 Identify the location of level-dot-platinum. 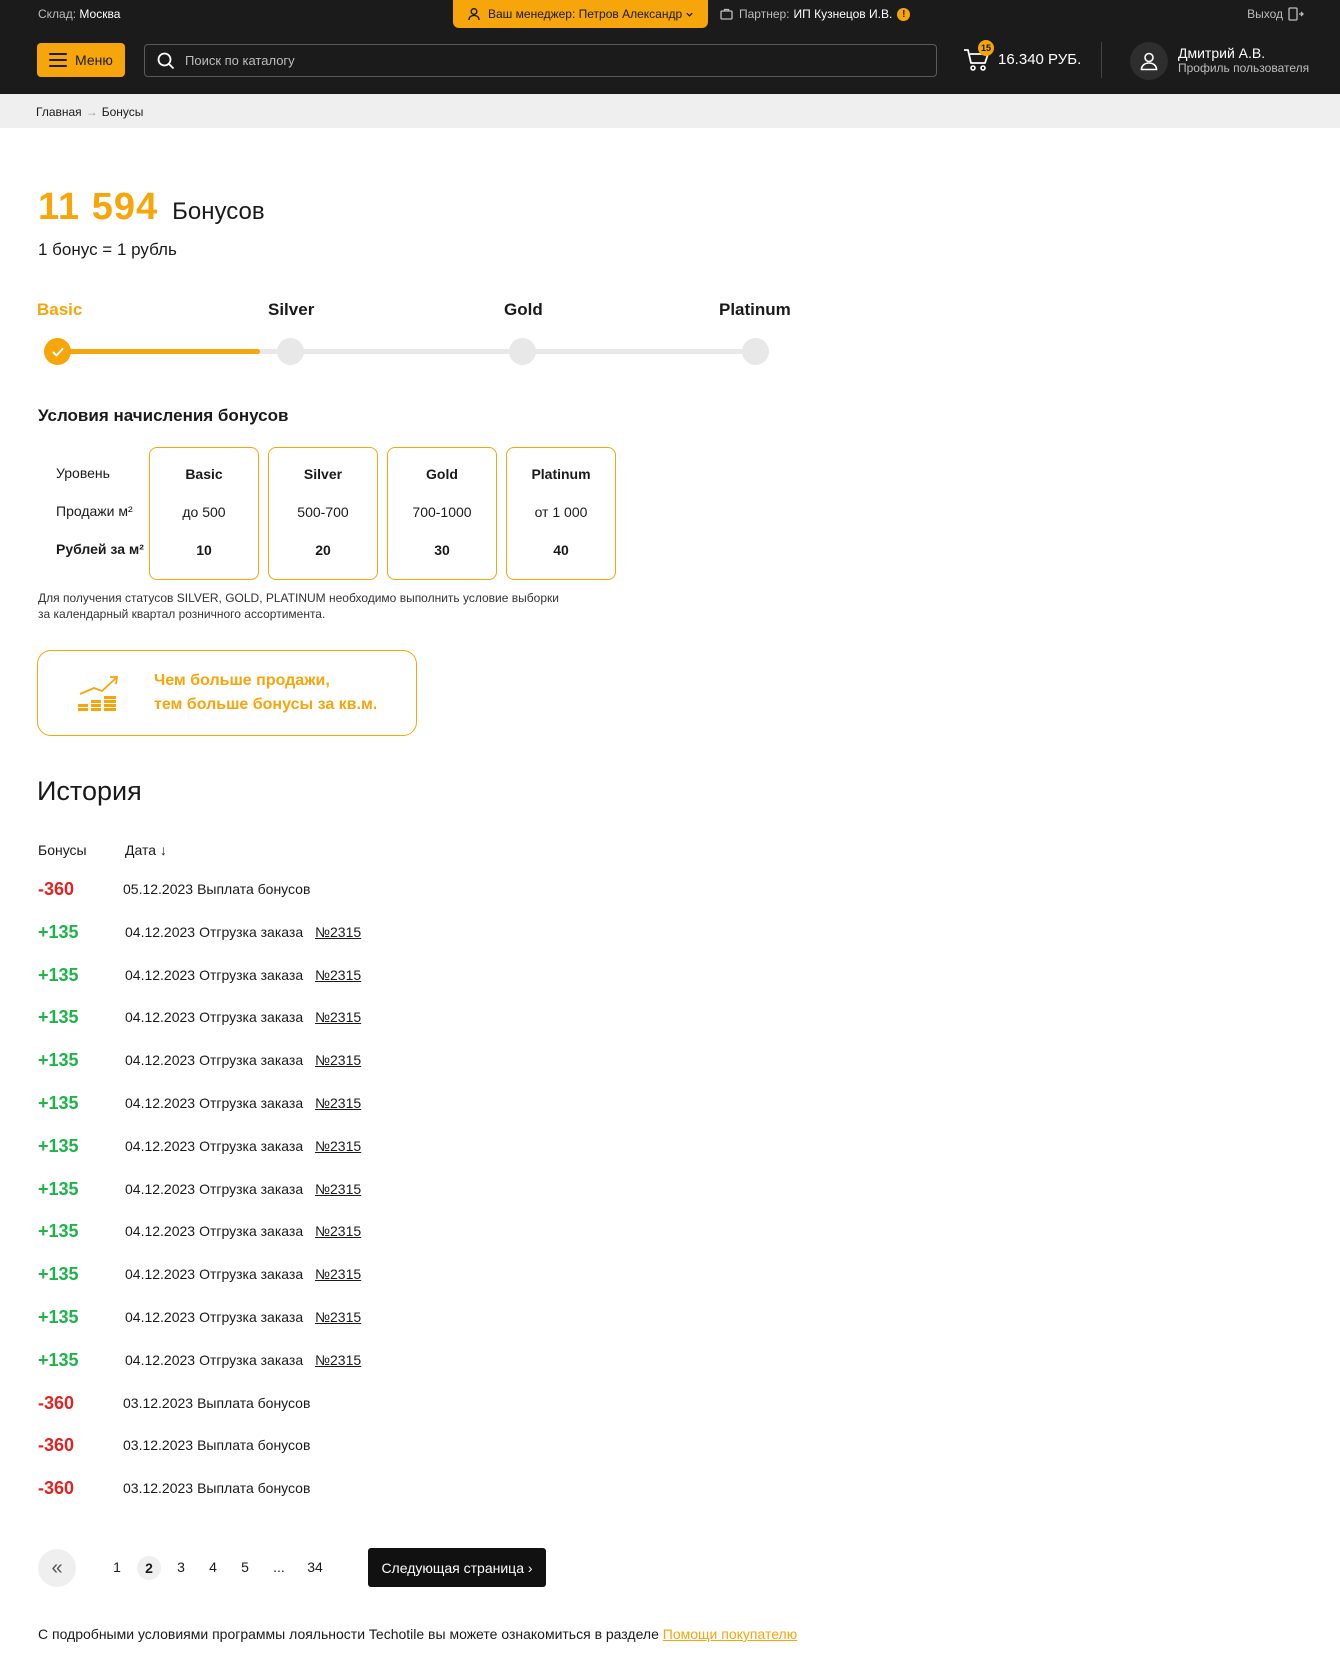
(755, 351).